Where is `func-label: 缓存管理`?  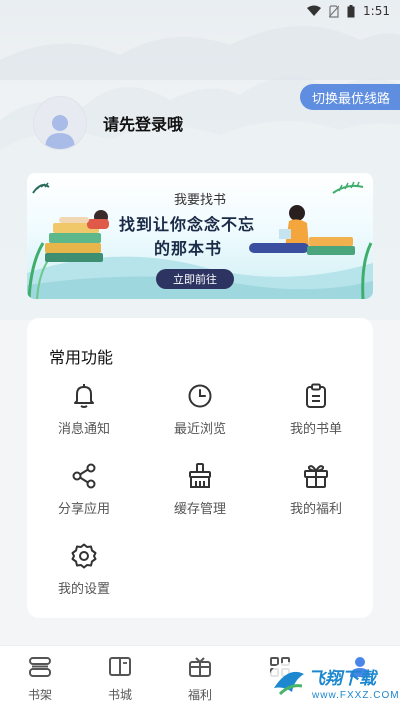
func-label: 缓存管理 is located at coordinates (199, 509).